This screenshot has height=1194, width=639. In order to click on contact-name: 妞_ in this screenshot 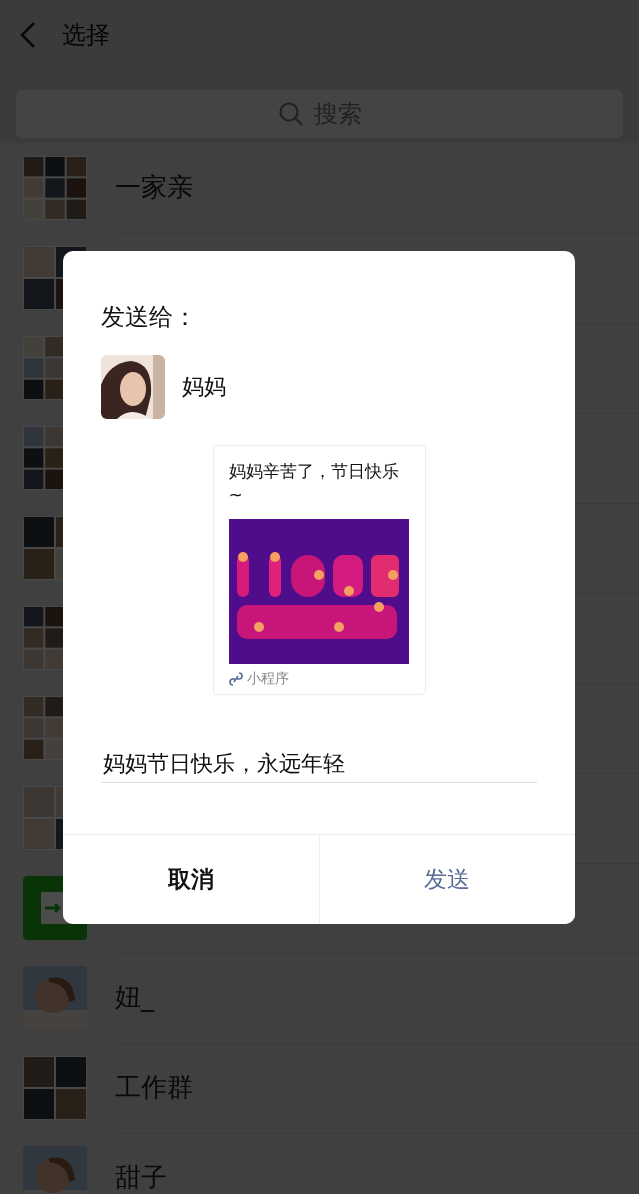, I will do `click(134, 997)`.